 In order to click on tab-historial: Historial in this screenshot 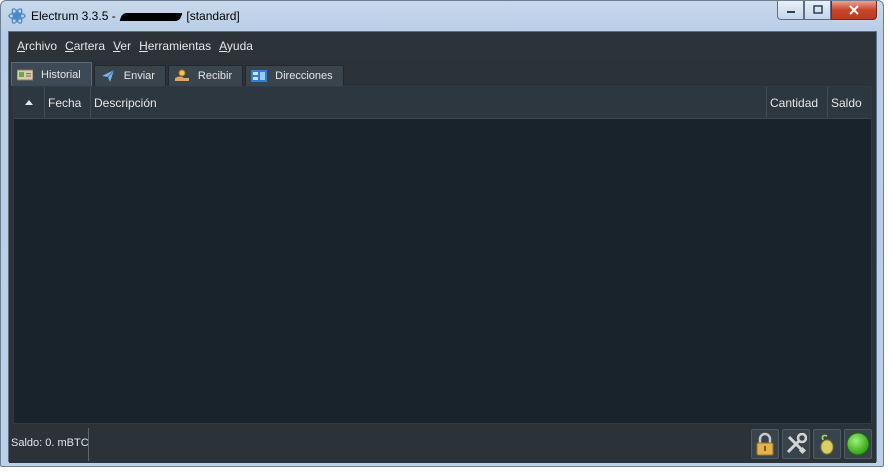, I will do `click(51, 74)`.